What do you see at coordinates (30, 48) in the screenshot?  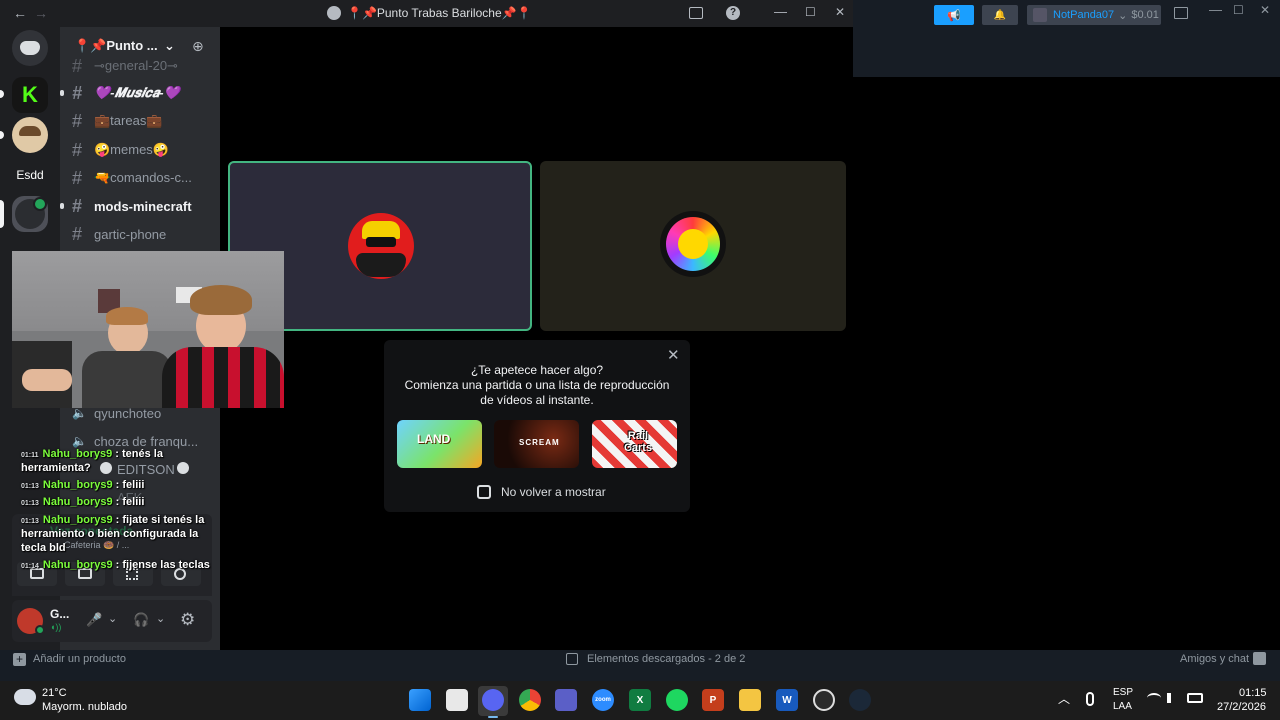 I see `home-button` at bounding box center [30, 48].